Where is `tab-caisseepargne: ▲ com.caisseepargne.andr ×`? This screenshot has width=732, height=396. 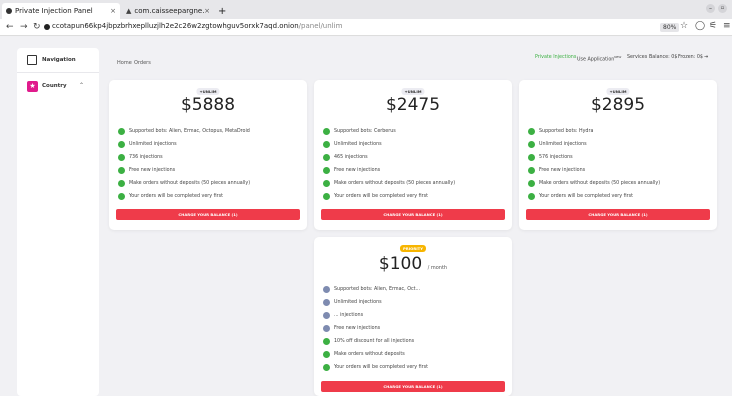
tab-caisseepargne: ▲ com.caisseepargne.andr × is located at coordinates (168, 11).